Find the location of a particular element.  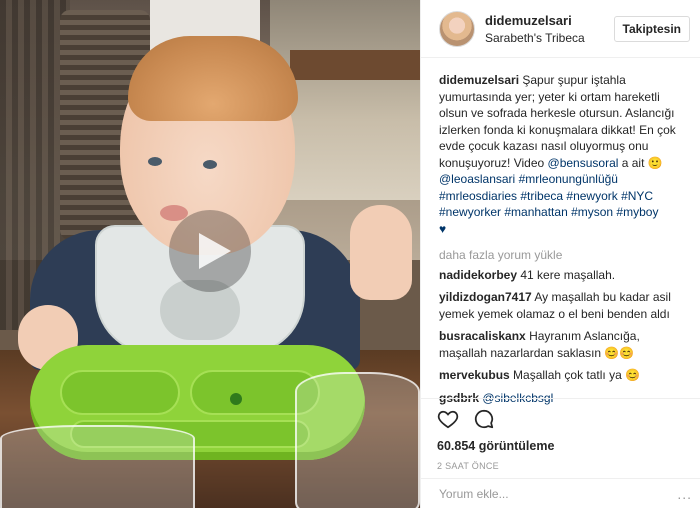

avatar is located at coordinates (457, 28).